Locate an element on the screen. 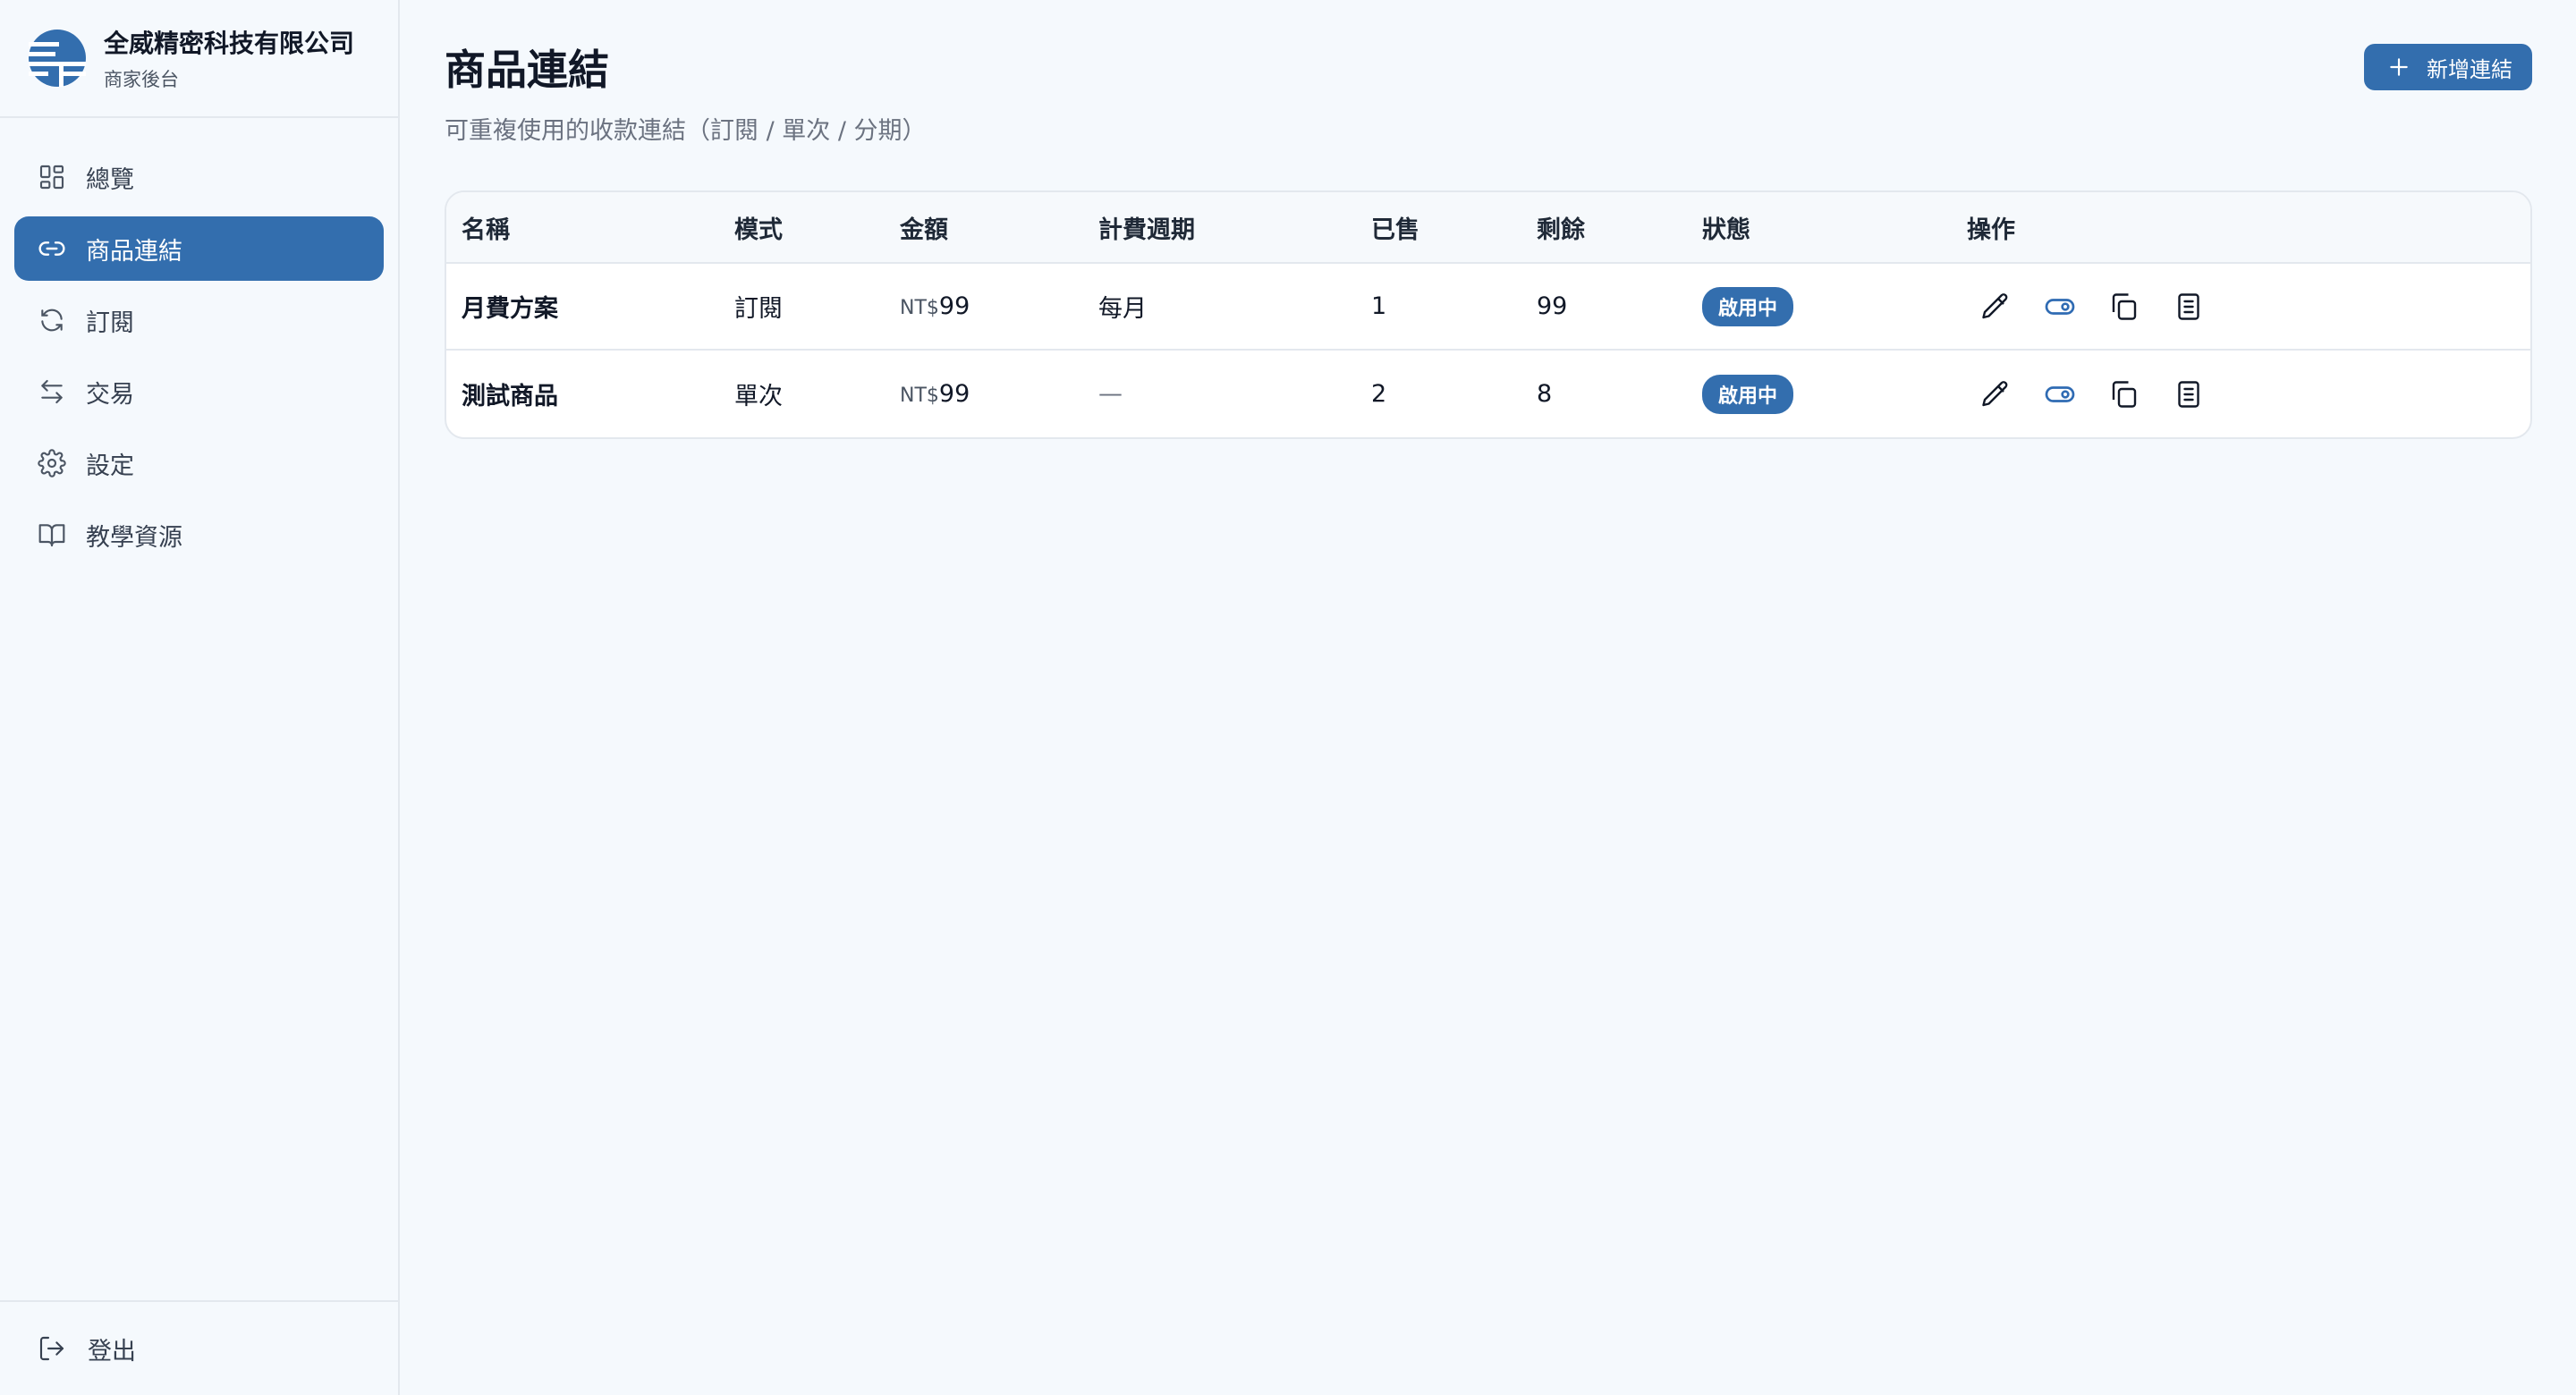  page-header: 商品連結 可重複使用的收款連結（訂閱 / 單次 / 分期） 新增連結 is located at coordinates (1488, 73).